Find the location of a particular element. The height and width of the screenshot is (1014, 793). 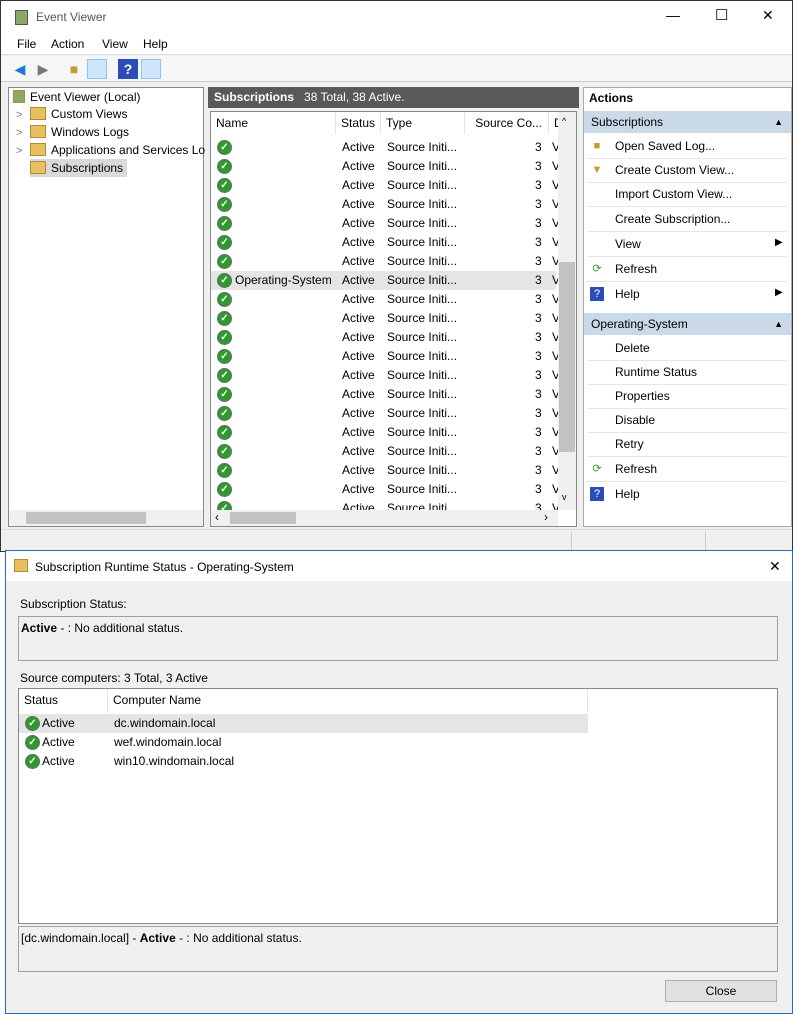

row-status: Active is located at coordinates (358, 356).